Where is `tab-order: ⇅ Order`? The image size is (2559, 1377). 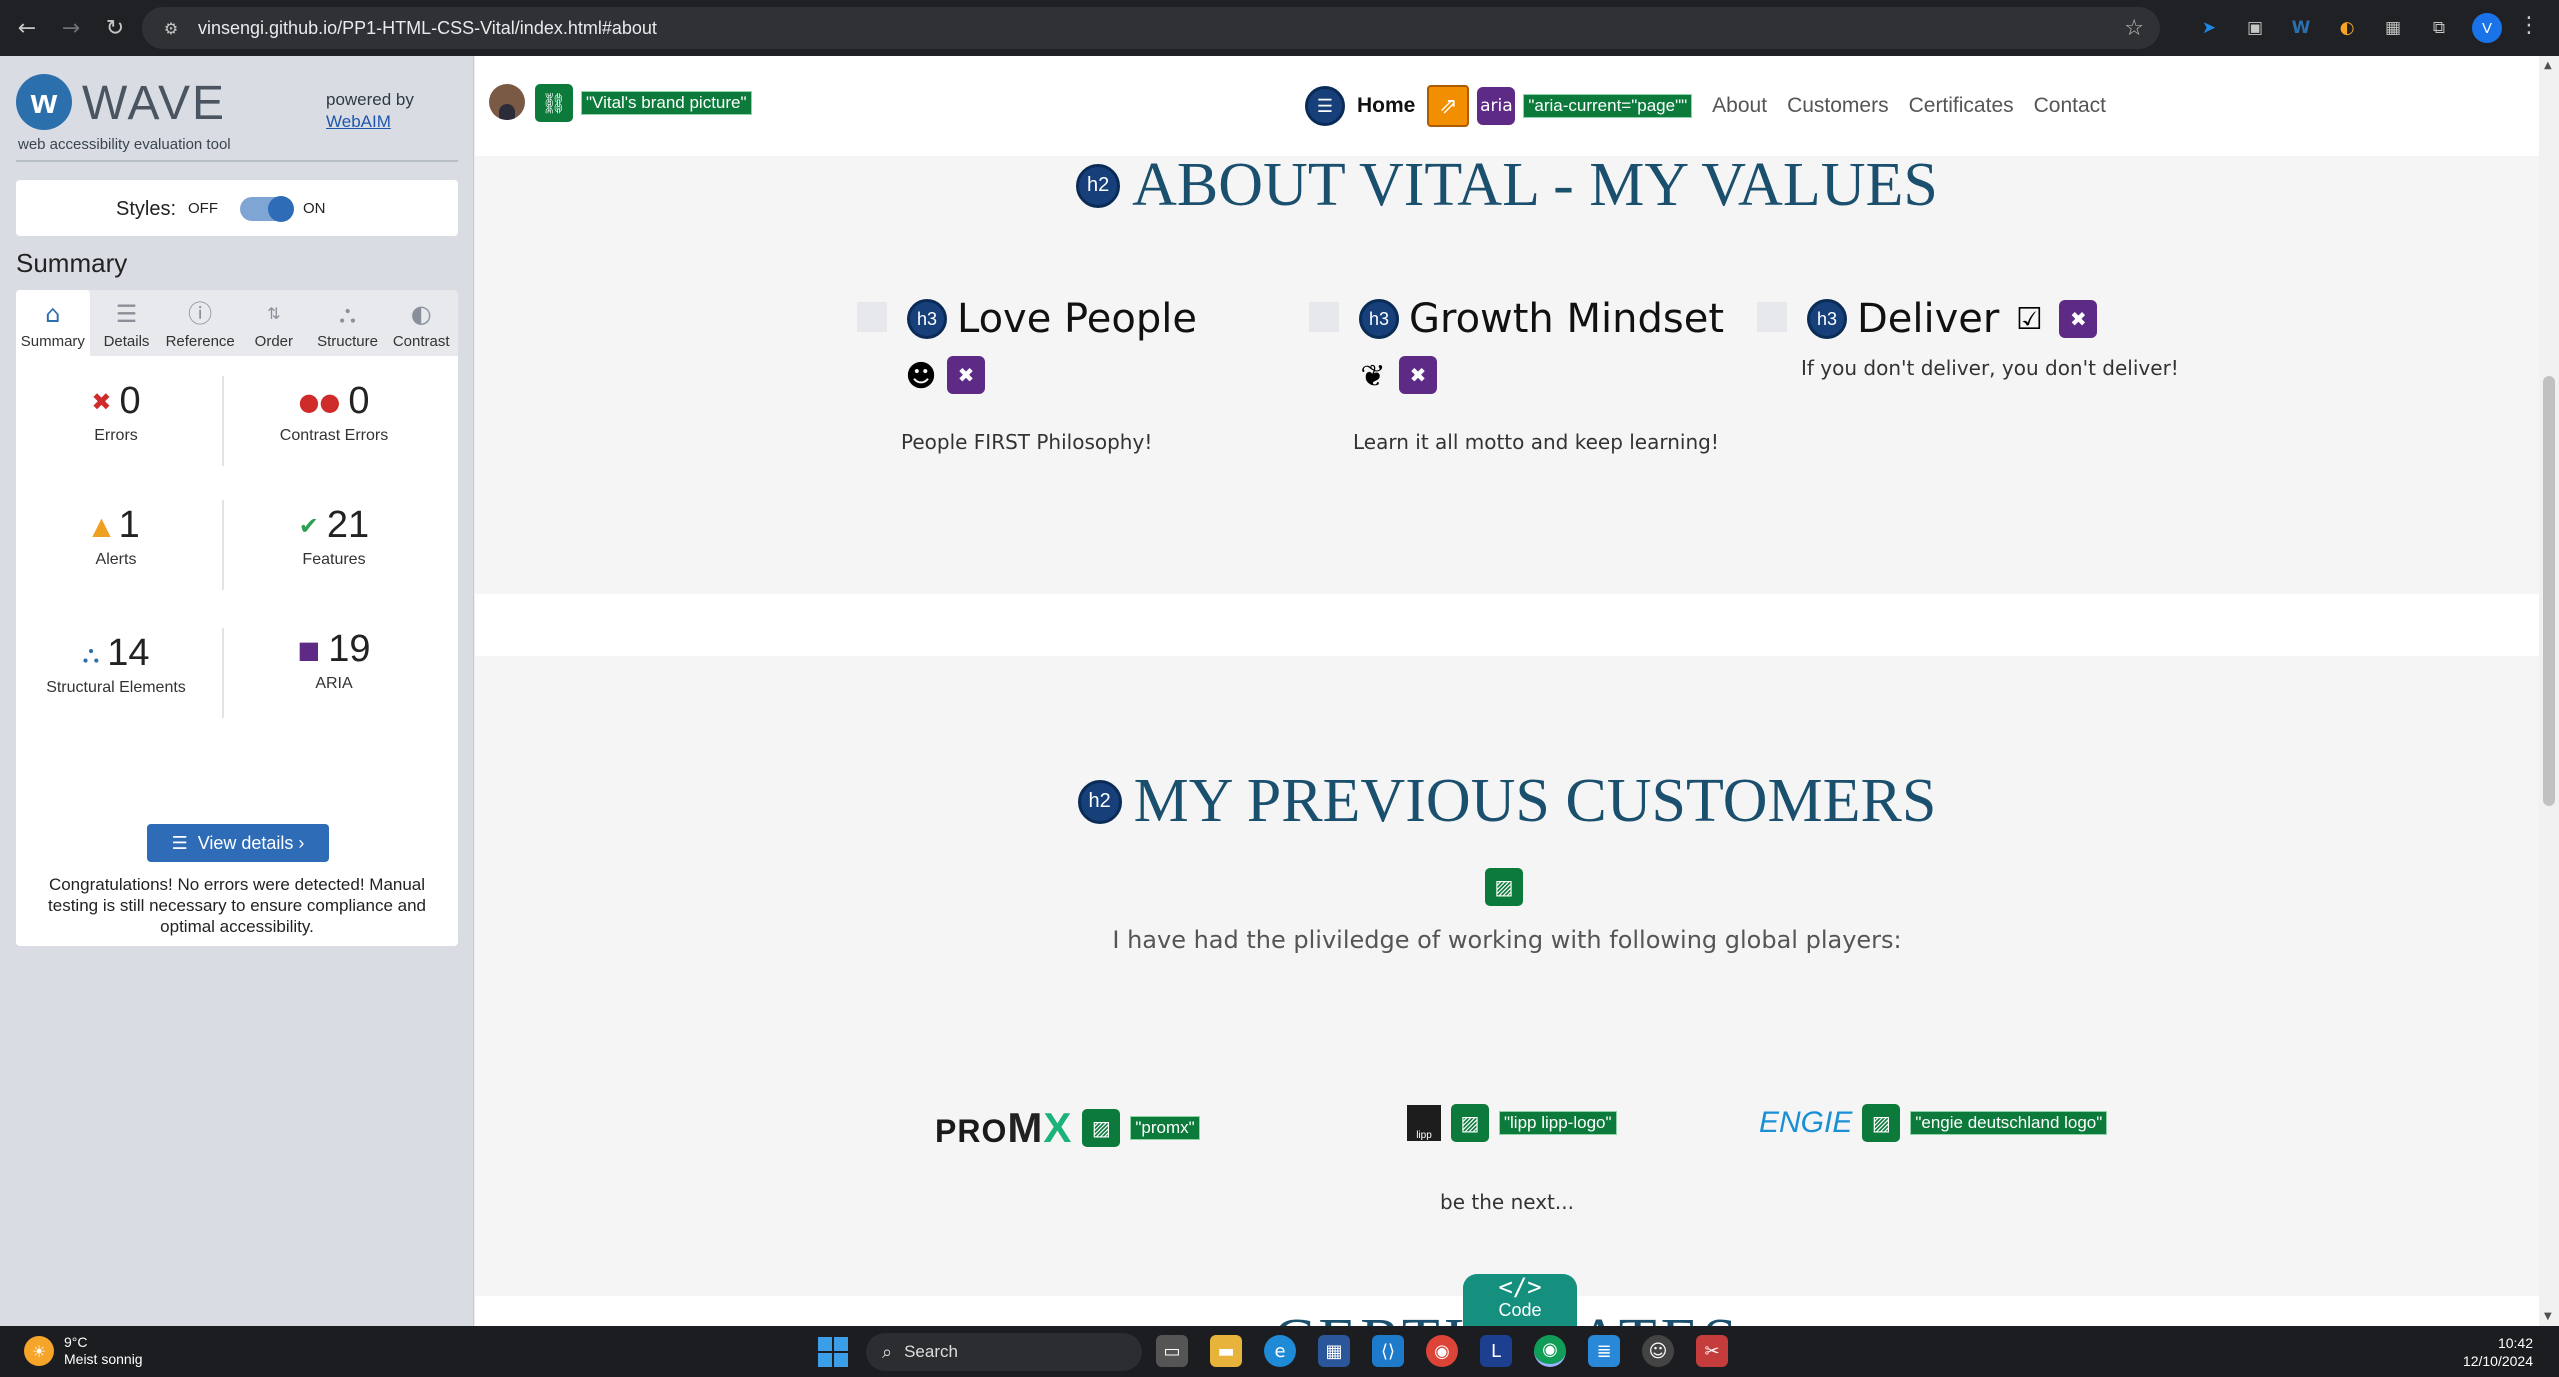
tab-order: ⇅ Order is located at coordinates (274, 323).